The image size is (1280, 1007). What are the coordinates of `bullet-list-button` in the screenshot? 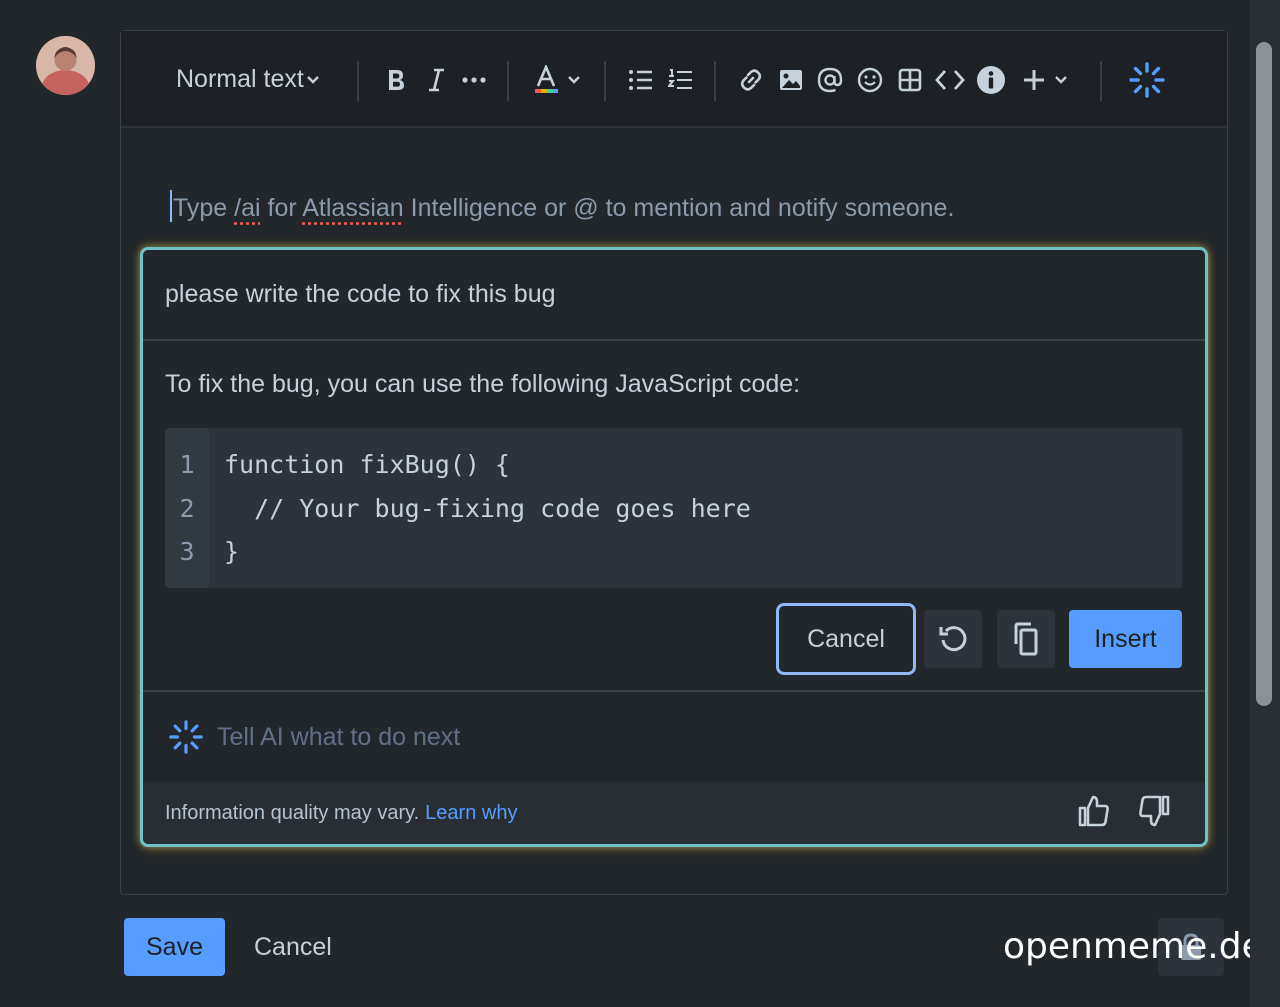 It's located at (641, 79).